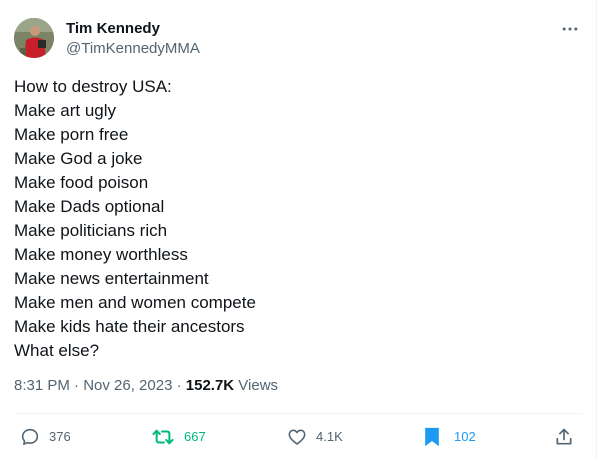 The image size is (597, 459). I want to click on tweet-text-line: Make God a joke, so click(78, 158).